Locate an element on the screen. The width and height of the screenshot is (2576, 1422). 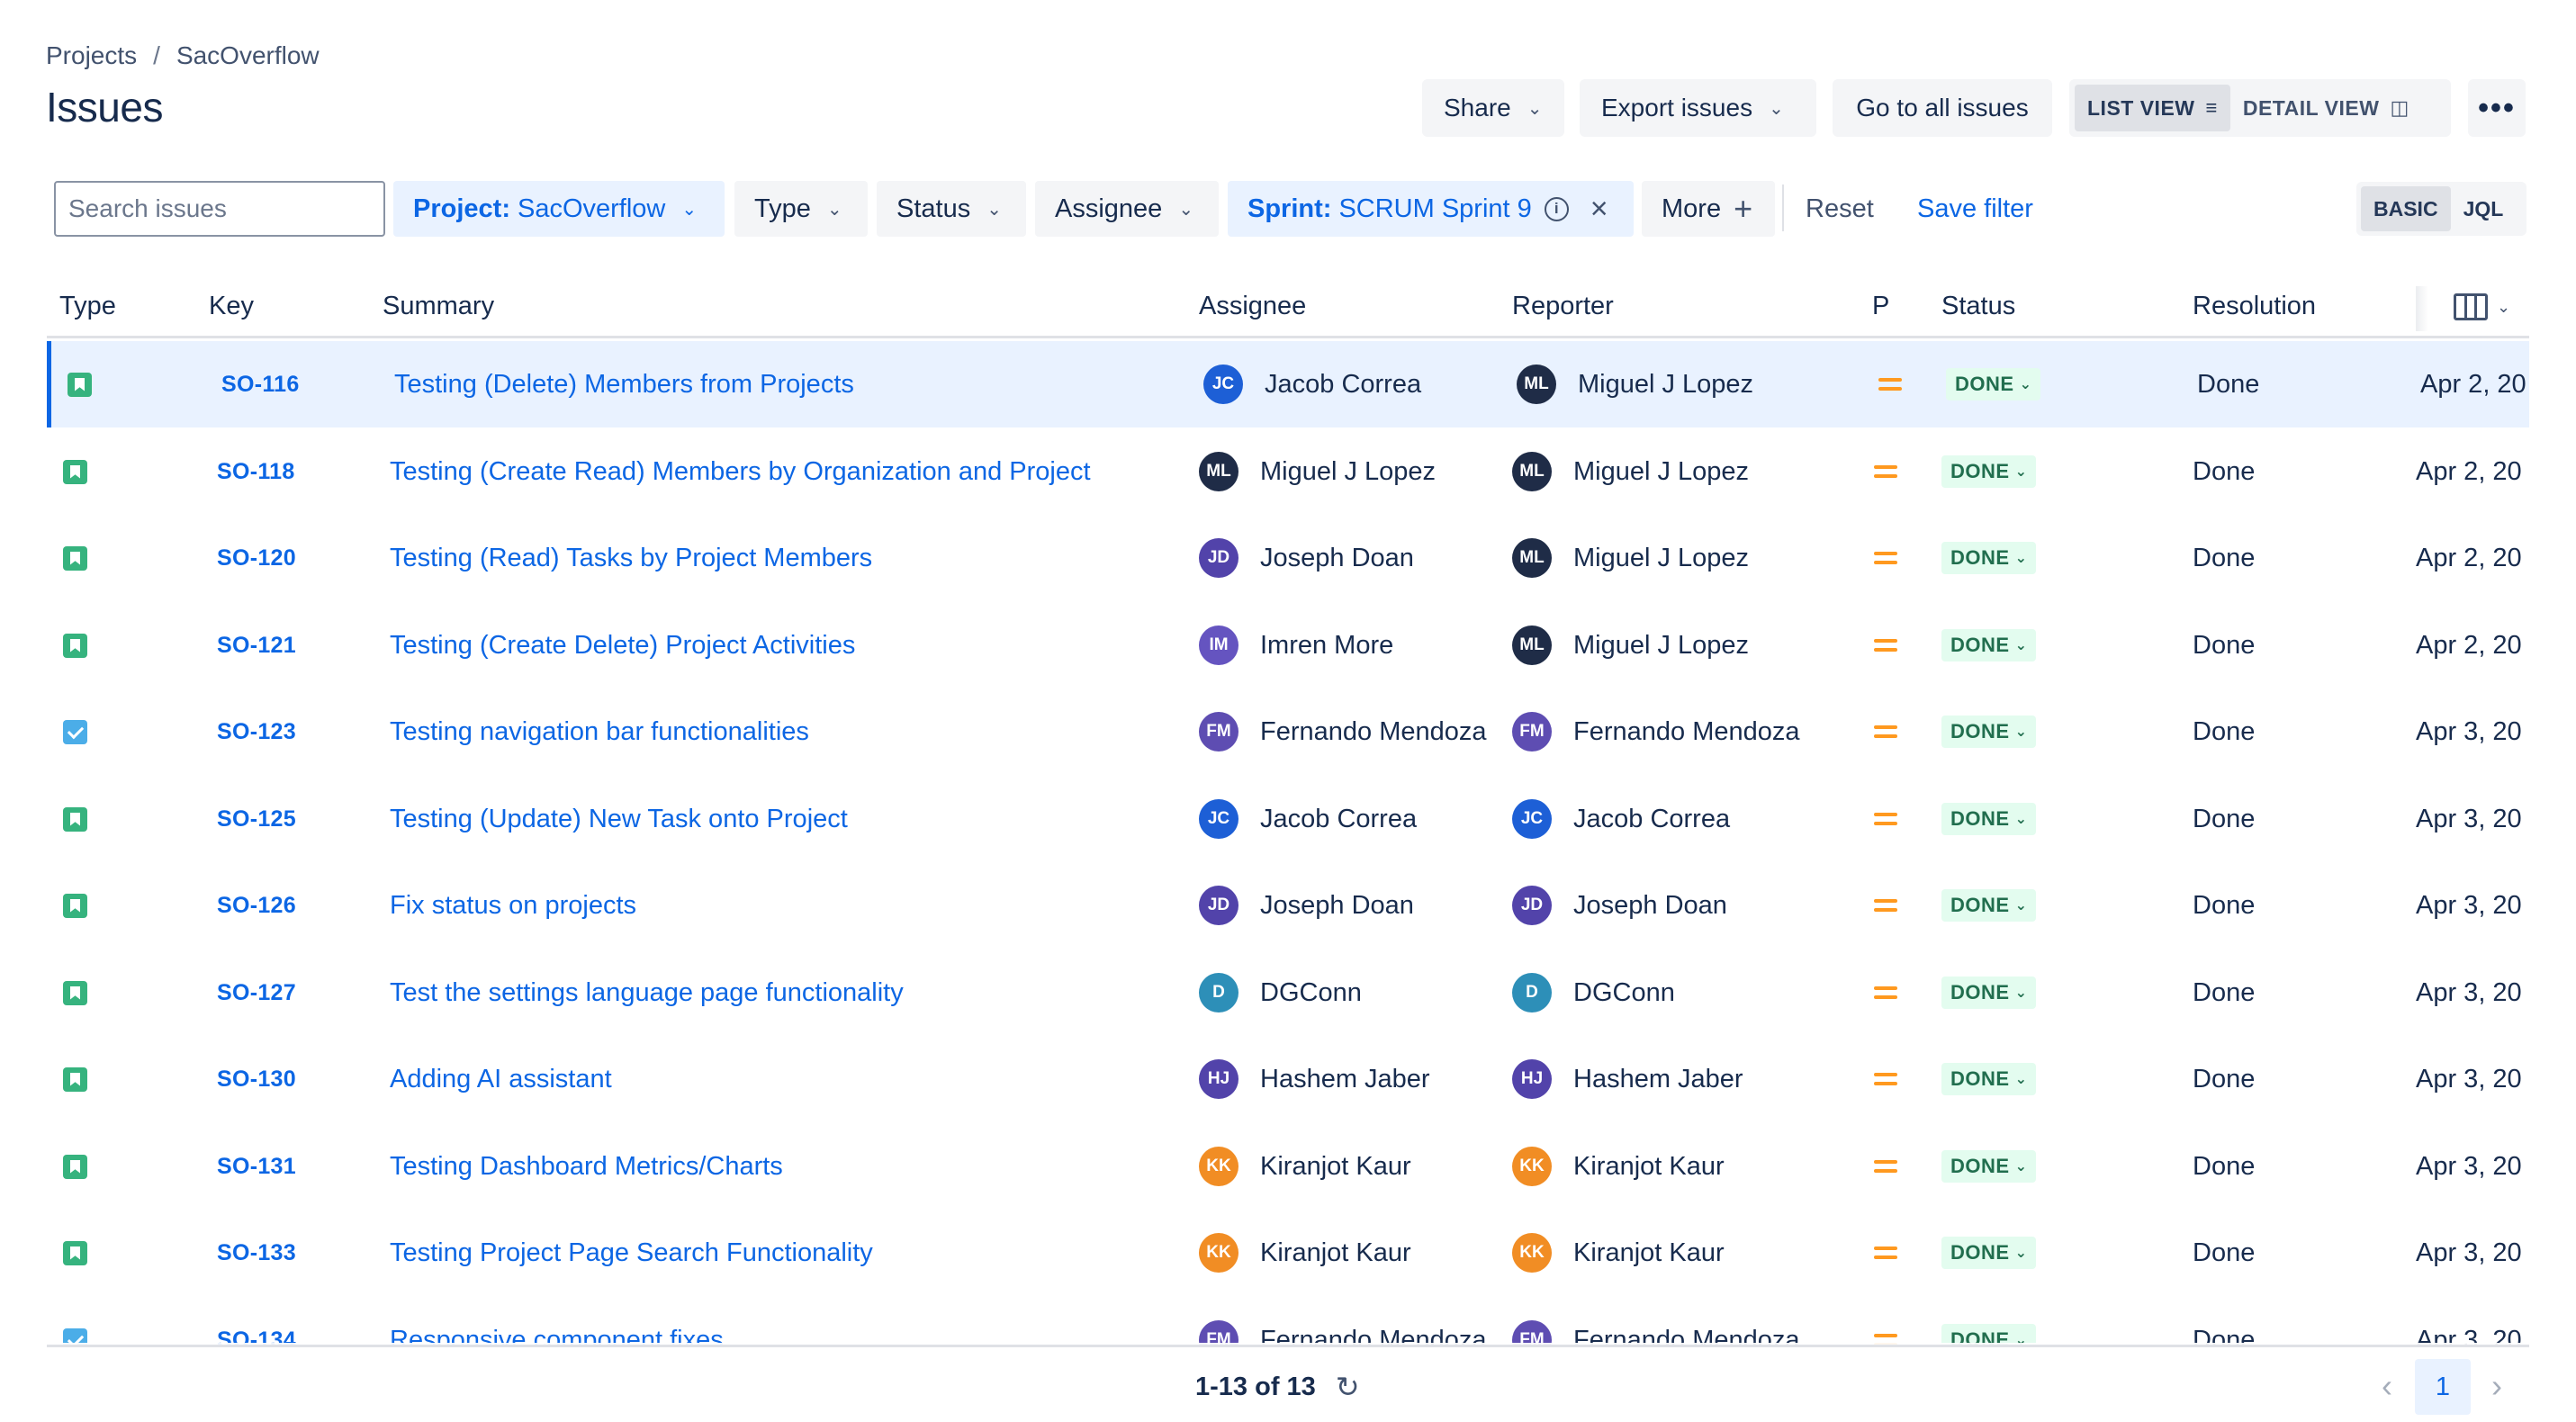
reporter-cell: HJ Hashem Jaber is located at coordinates (1627, 1079).